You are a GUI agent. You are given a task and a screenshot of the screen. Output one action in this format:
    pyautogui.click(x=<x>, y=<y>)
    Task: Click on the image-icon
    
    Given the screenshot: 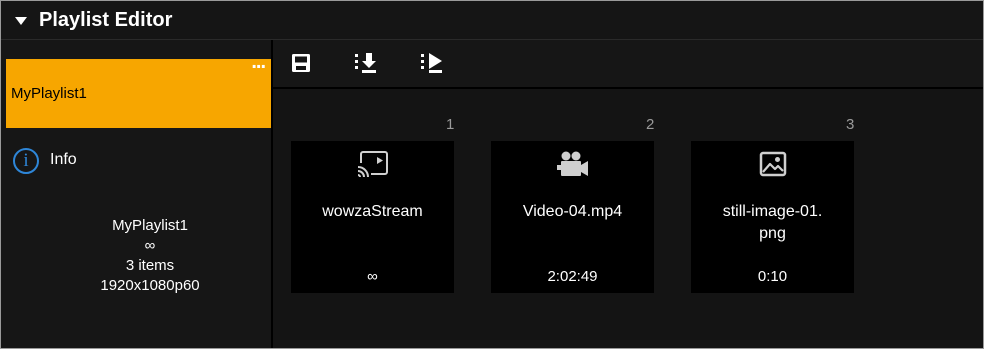 What is the action you would take?
    pyautogui.click(x=772, y=165)
    